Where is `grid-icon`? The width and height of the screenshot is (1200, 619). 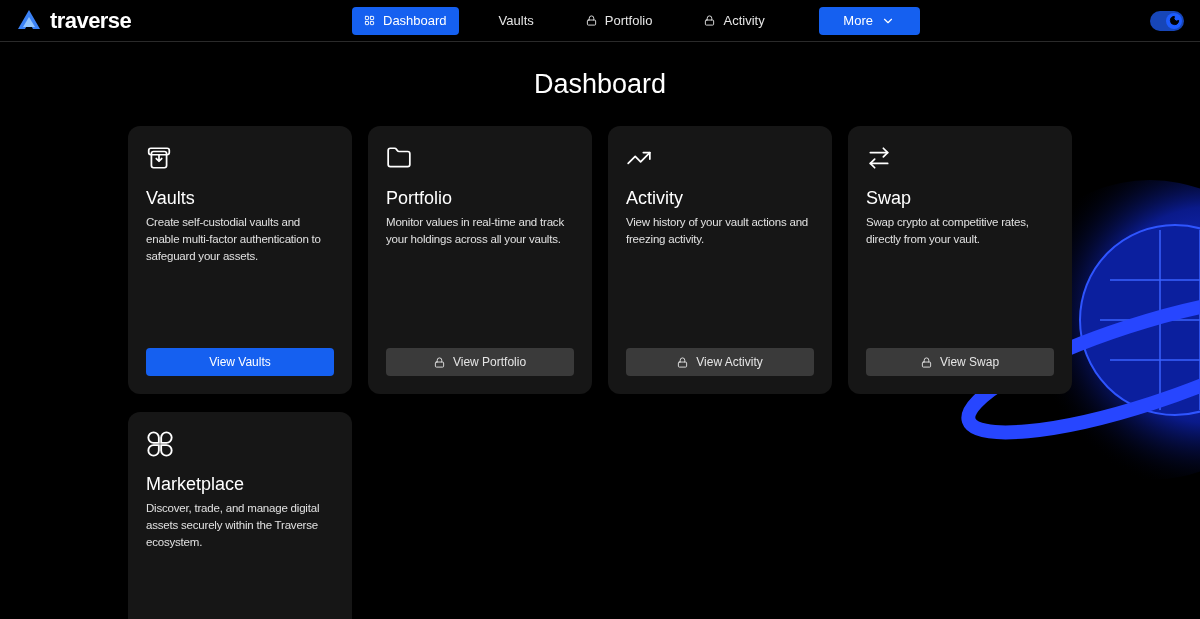
grid-icon is located at coordinates (369, 20).